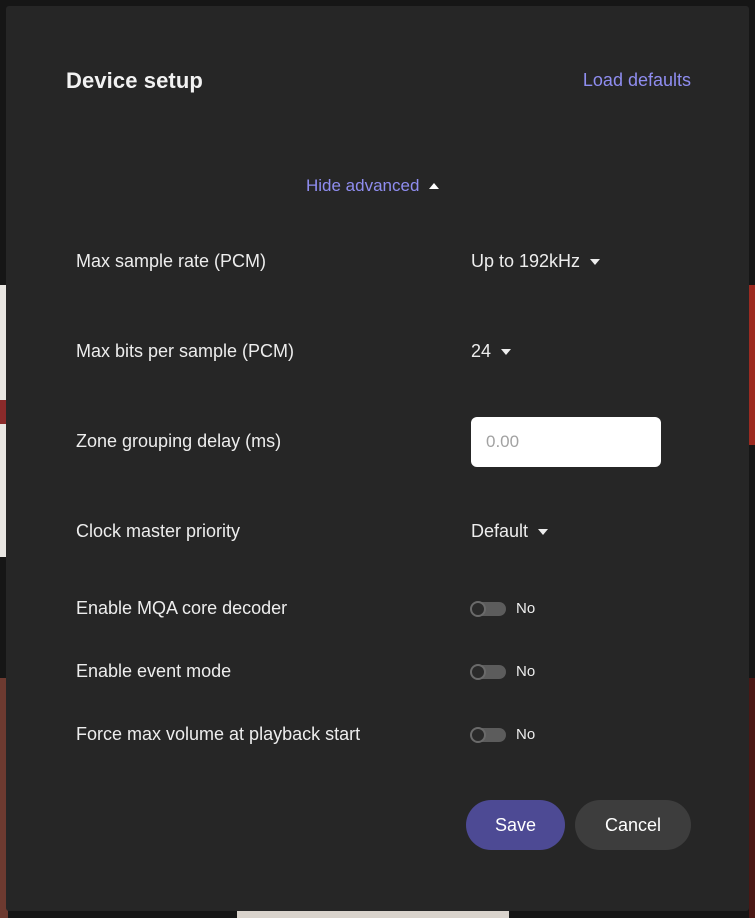 Image resolution: width=755 pixels, height=918 pixels. I want to click on event-mode-state: No, so click(526, 671).